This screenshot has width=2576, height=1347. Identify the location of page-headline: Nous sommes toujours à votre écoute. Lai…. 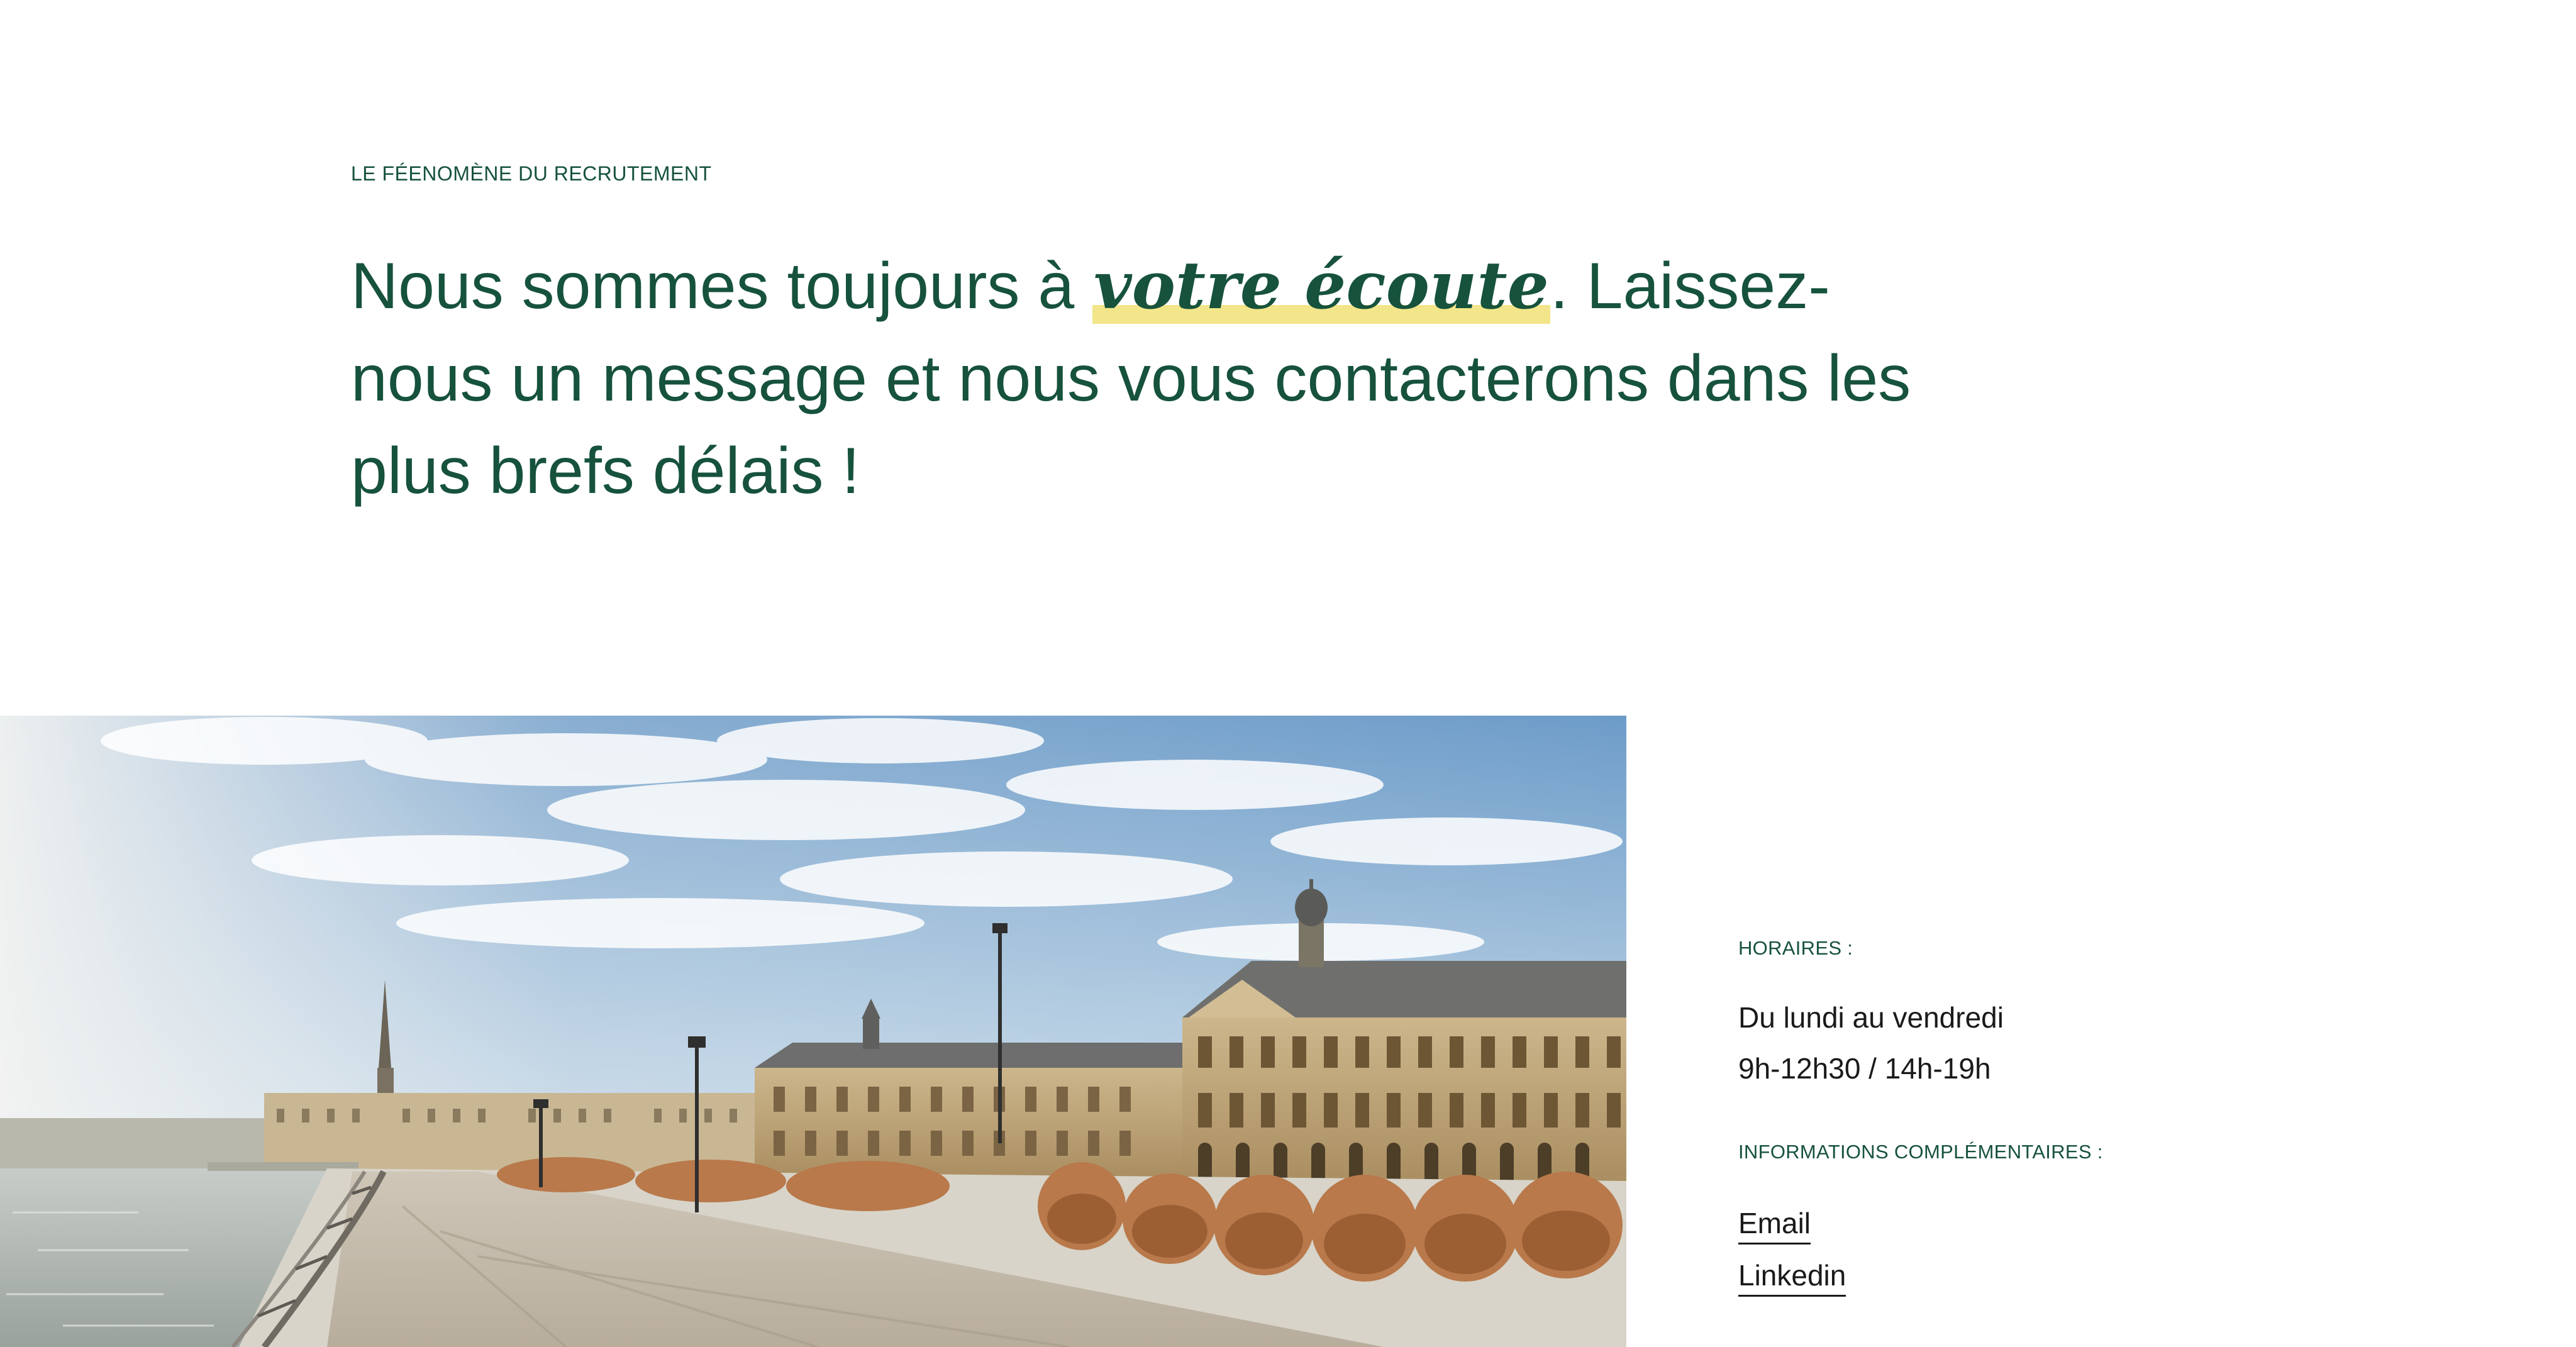
(1137, 378).